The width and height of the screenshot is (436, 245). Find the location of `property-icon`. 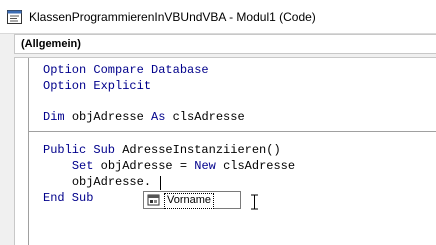

property-icon is located at coordinates (153, 200).